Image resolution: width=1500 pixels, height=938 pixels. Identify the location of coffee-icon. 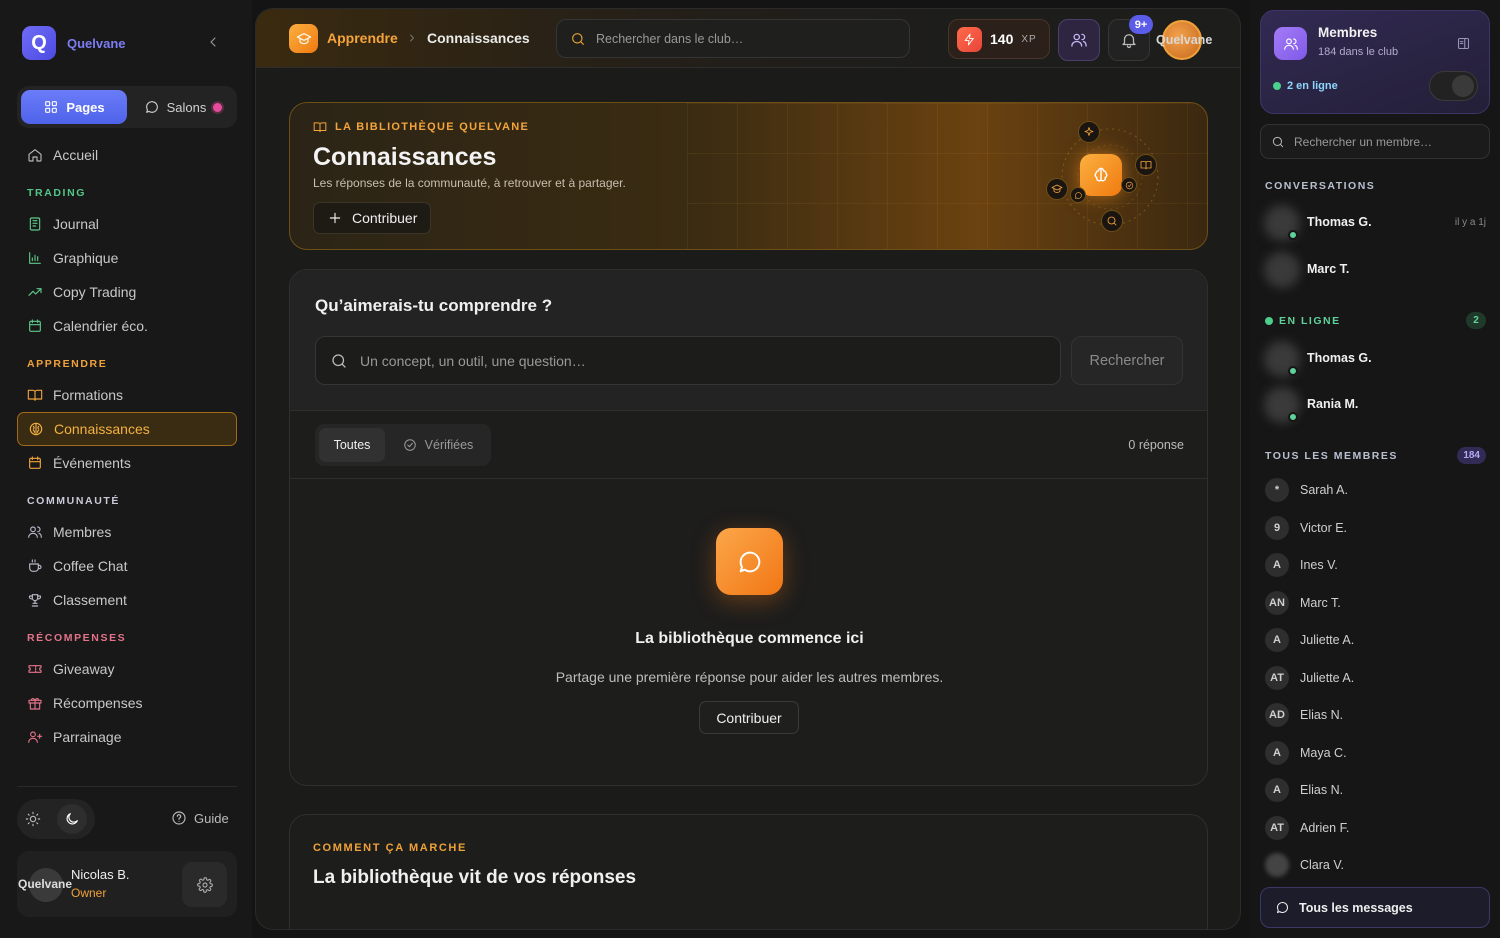
(35, 565).